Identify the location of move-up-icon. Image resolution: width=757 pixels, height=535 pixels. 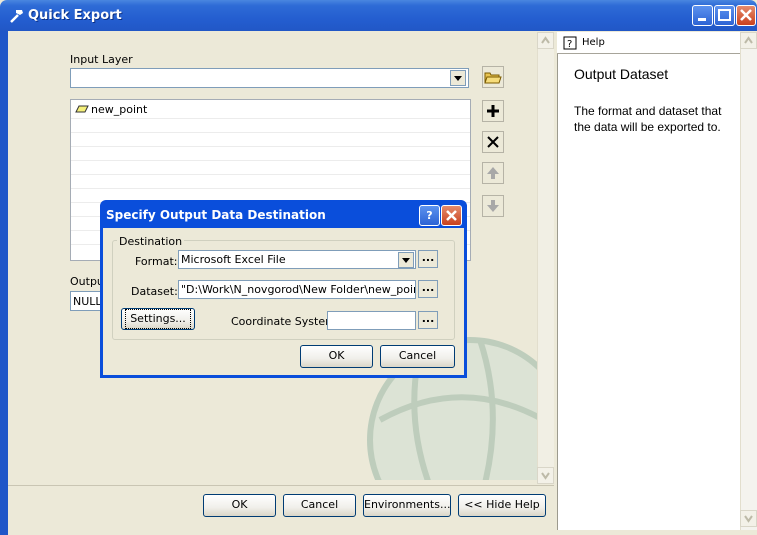
(493, 173).